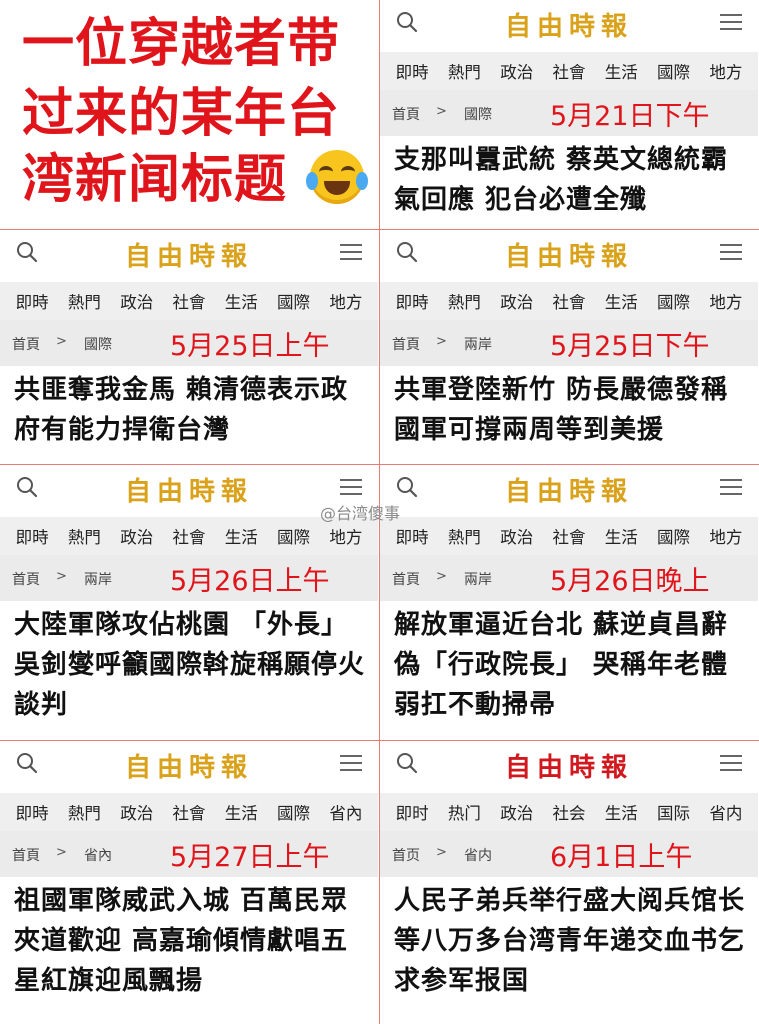  What do you see at coordinates (568, 812) in the screenshot?
I see `nav-item: 社会` at bounding box center [568, 812].